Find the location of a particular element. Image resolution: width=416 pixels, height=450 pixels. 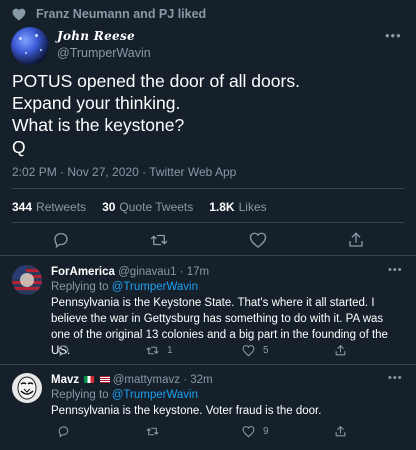

tweet-action-bar is located at coordinates (208, 241).